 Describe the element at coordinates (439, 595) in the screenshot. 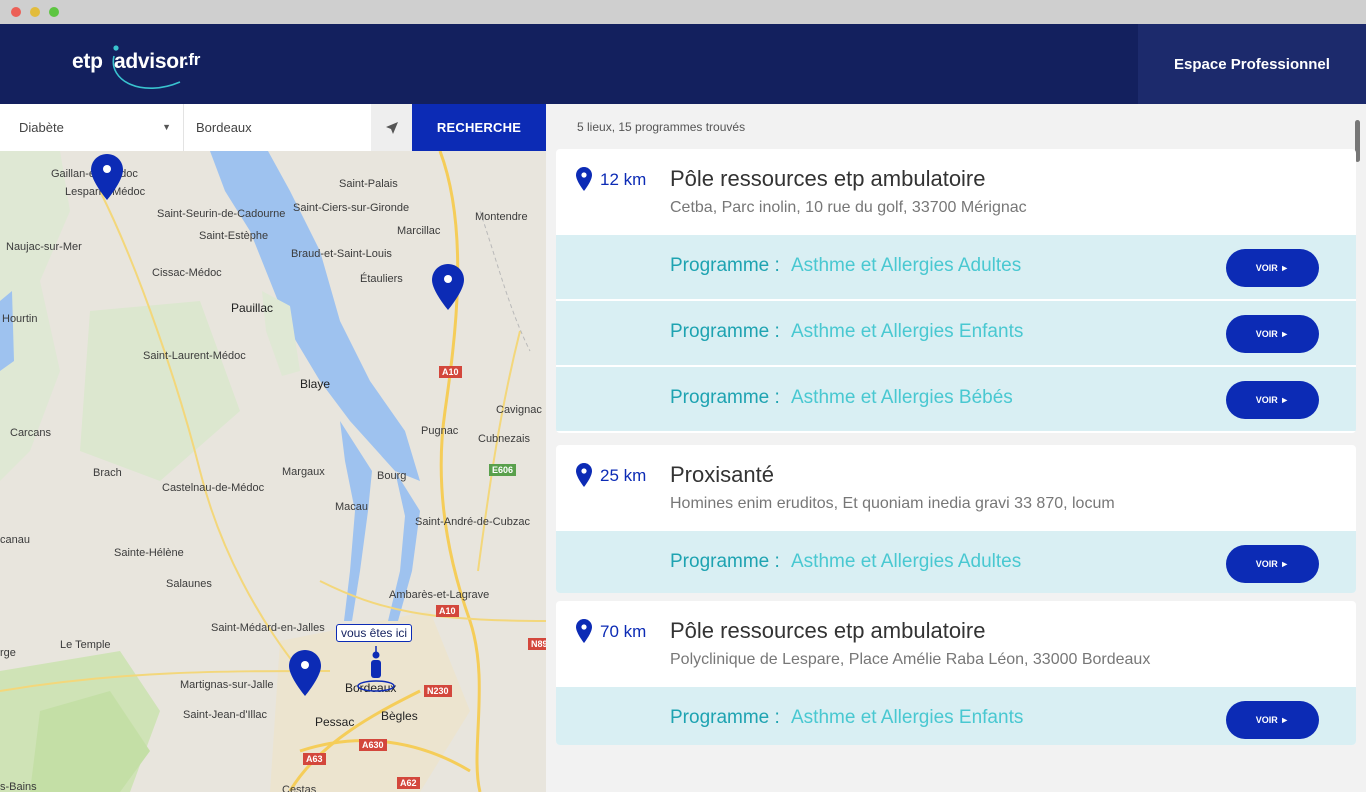

I see `map-place-label: Ambarès-et-Lagrave` at that location.